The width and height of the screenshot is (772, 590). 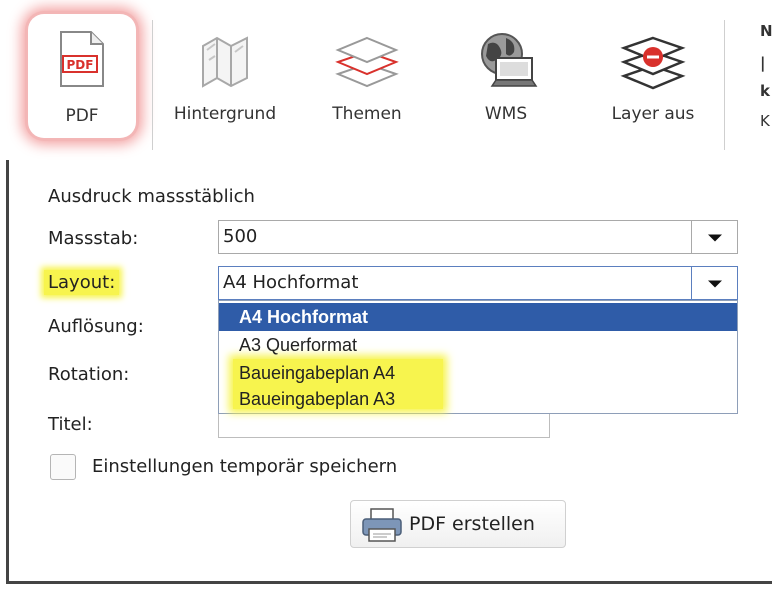 I want to click on tool-layer-aus-label: Layer aus, so click(x=653, y=114).